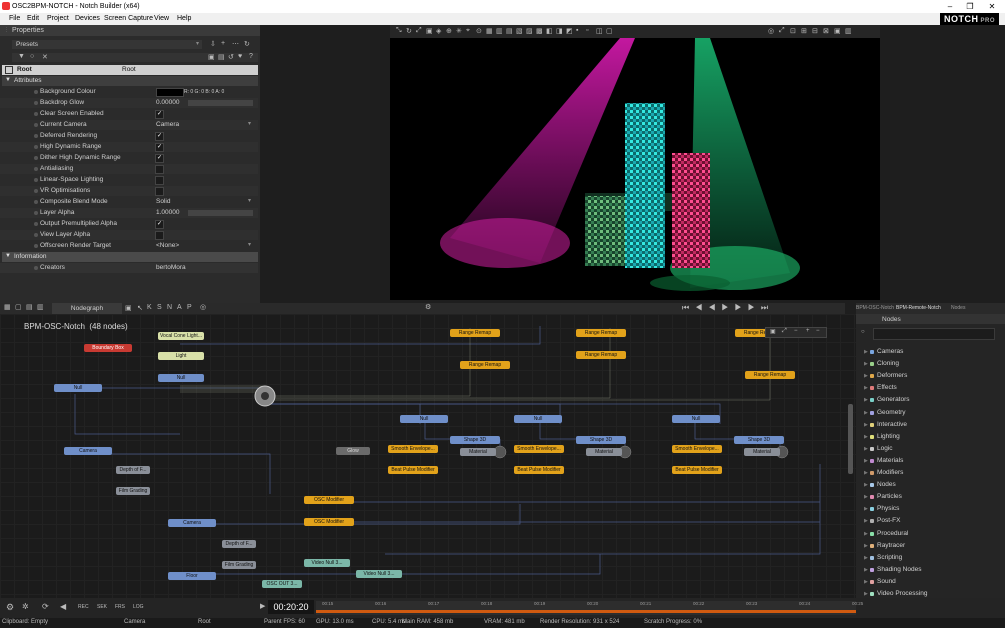 This screenshot has height=628, width=1005. What do you see at coordinates (902, 593) in the screenshot?
I see `node-category-item: Video Processing` at bounding box center [902, 593].